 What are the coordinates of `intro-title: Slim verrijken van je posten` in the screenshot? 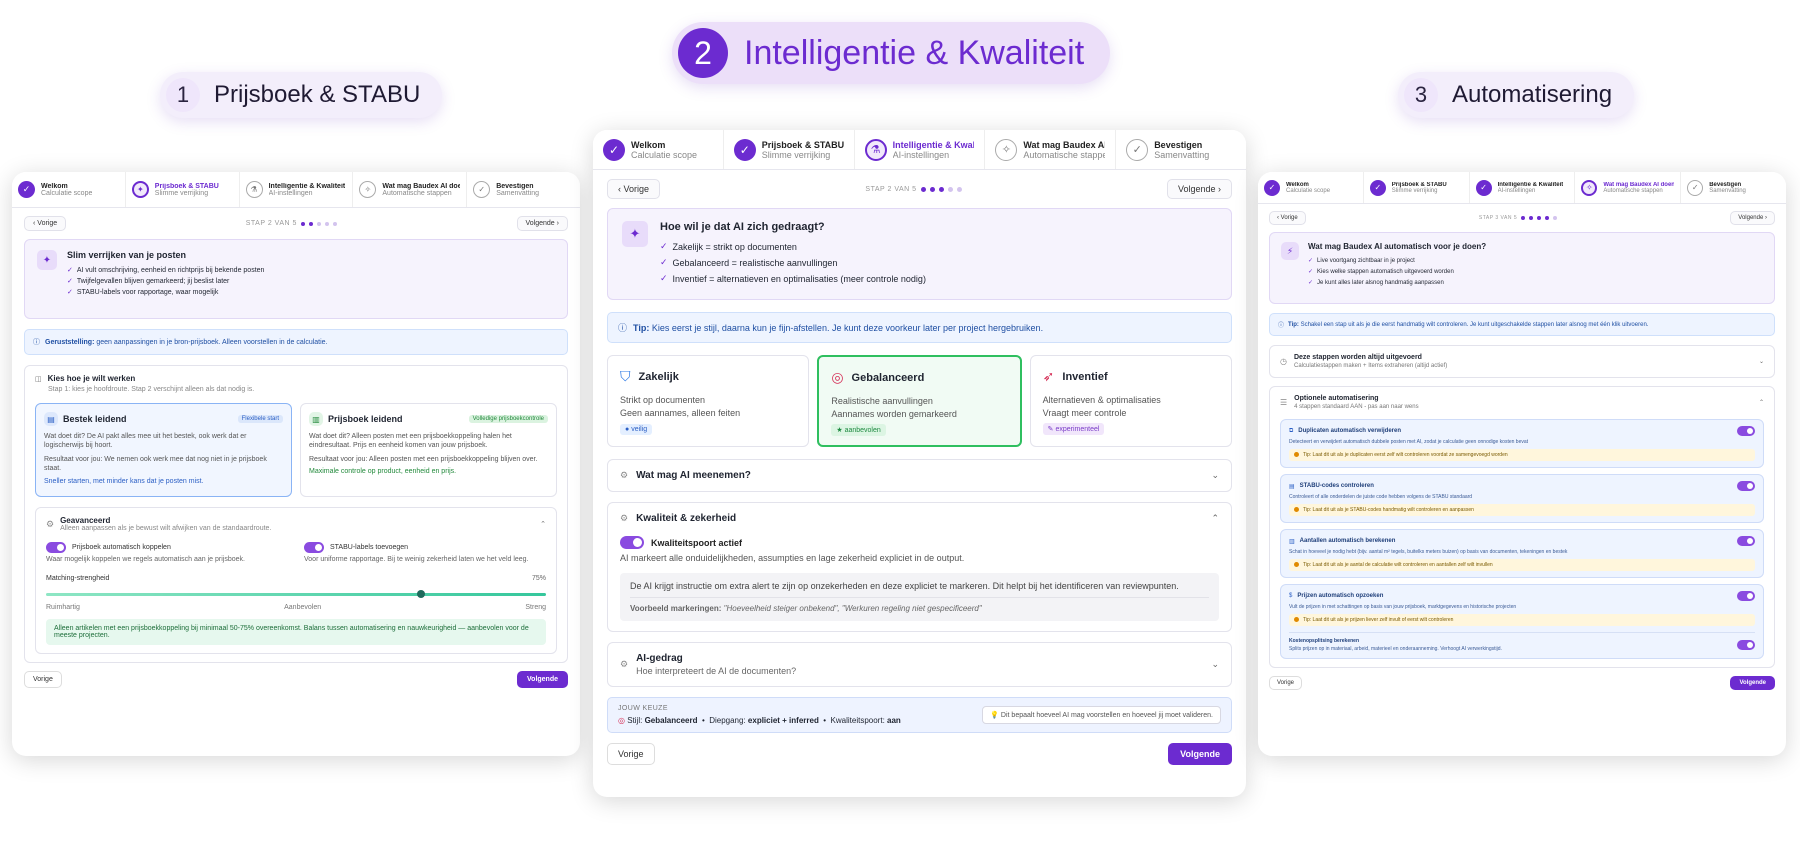 It's located at (127, 255).